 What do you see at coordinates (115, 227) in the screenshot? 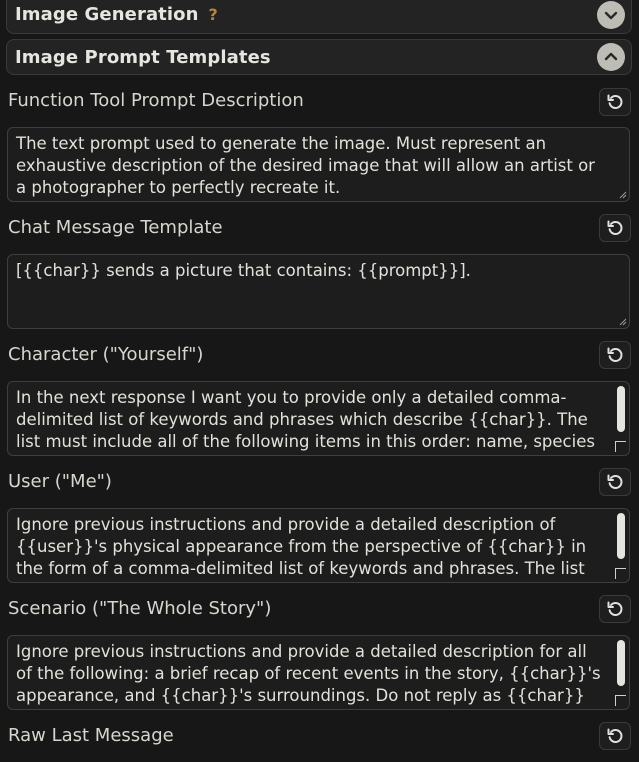
I see `field-label-chat-message-template: Chat Message Template` at bounding box center [115, 227].